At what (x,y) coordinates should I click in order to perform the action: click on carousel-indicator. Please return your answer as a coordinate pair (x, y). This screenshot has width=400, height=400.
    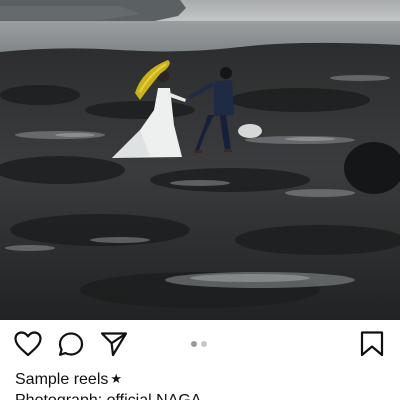
    Looking at the image, I should click on (199, 344).